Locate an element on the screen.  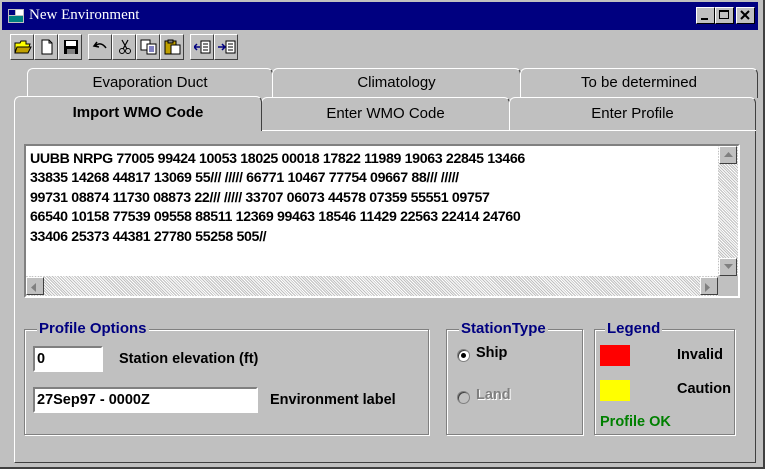
ship-label: Ship is located at coordinates (491, 353).